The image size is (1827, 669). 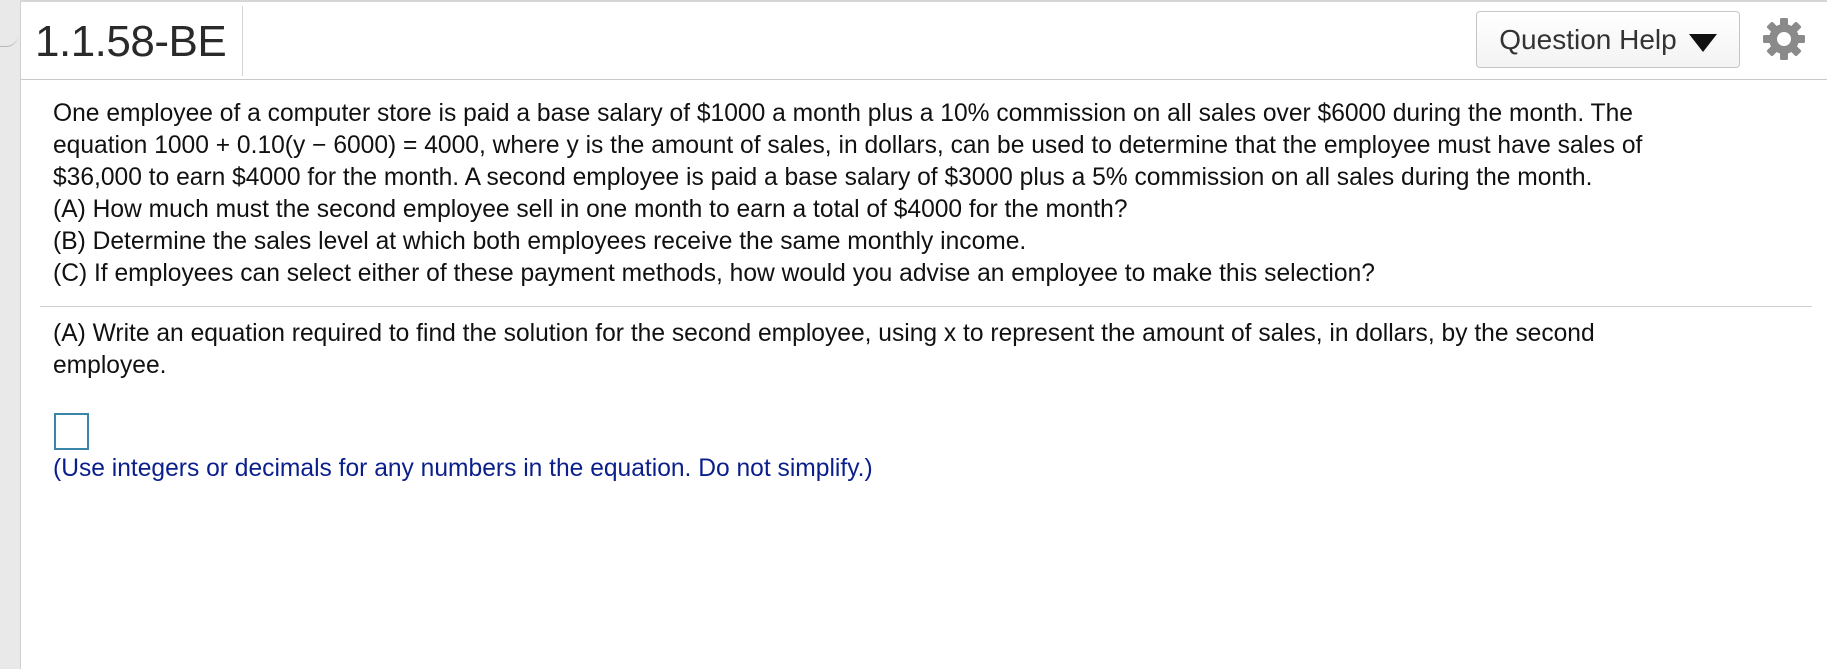 What do you see at coordinates (242, 41) in the screenshot?
I see `header-divider` at bounding box center [242, 41].